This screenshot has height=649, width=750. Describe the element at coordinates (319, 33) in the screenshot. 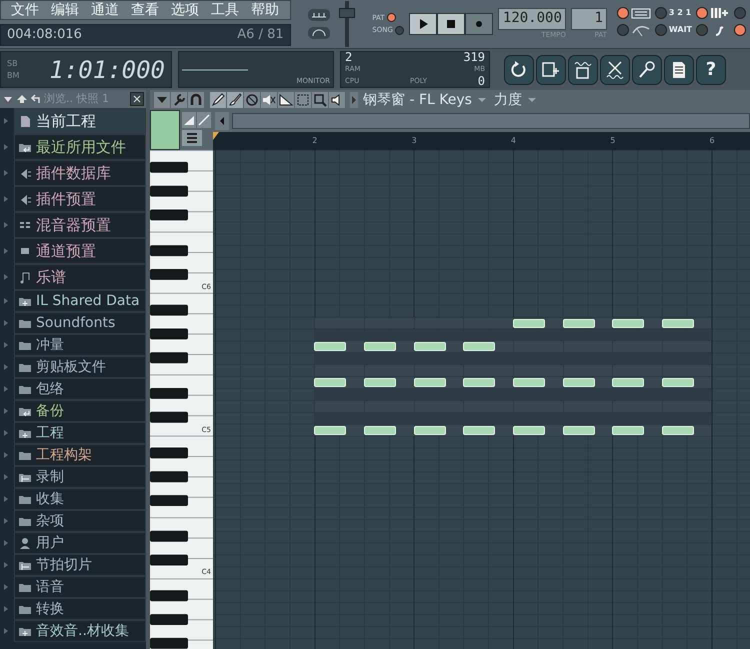

I see `pitch-knob-icon` at that location.